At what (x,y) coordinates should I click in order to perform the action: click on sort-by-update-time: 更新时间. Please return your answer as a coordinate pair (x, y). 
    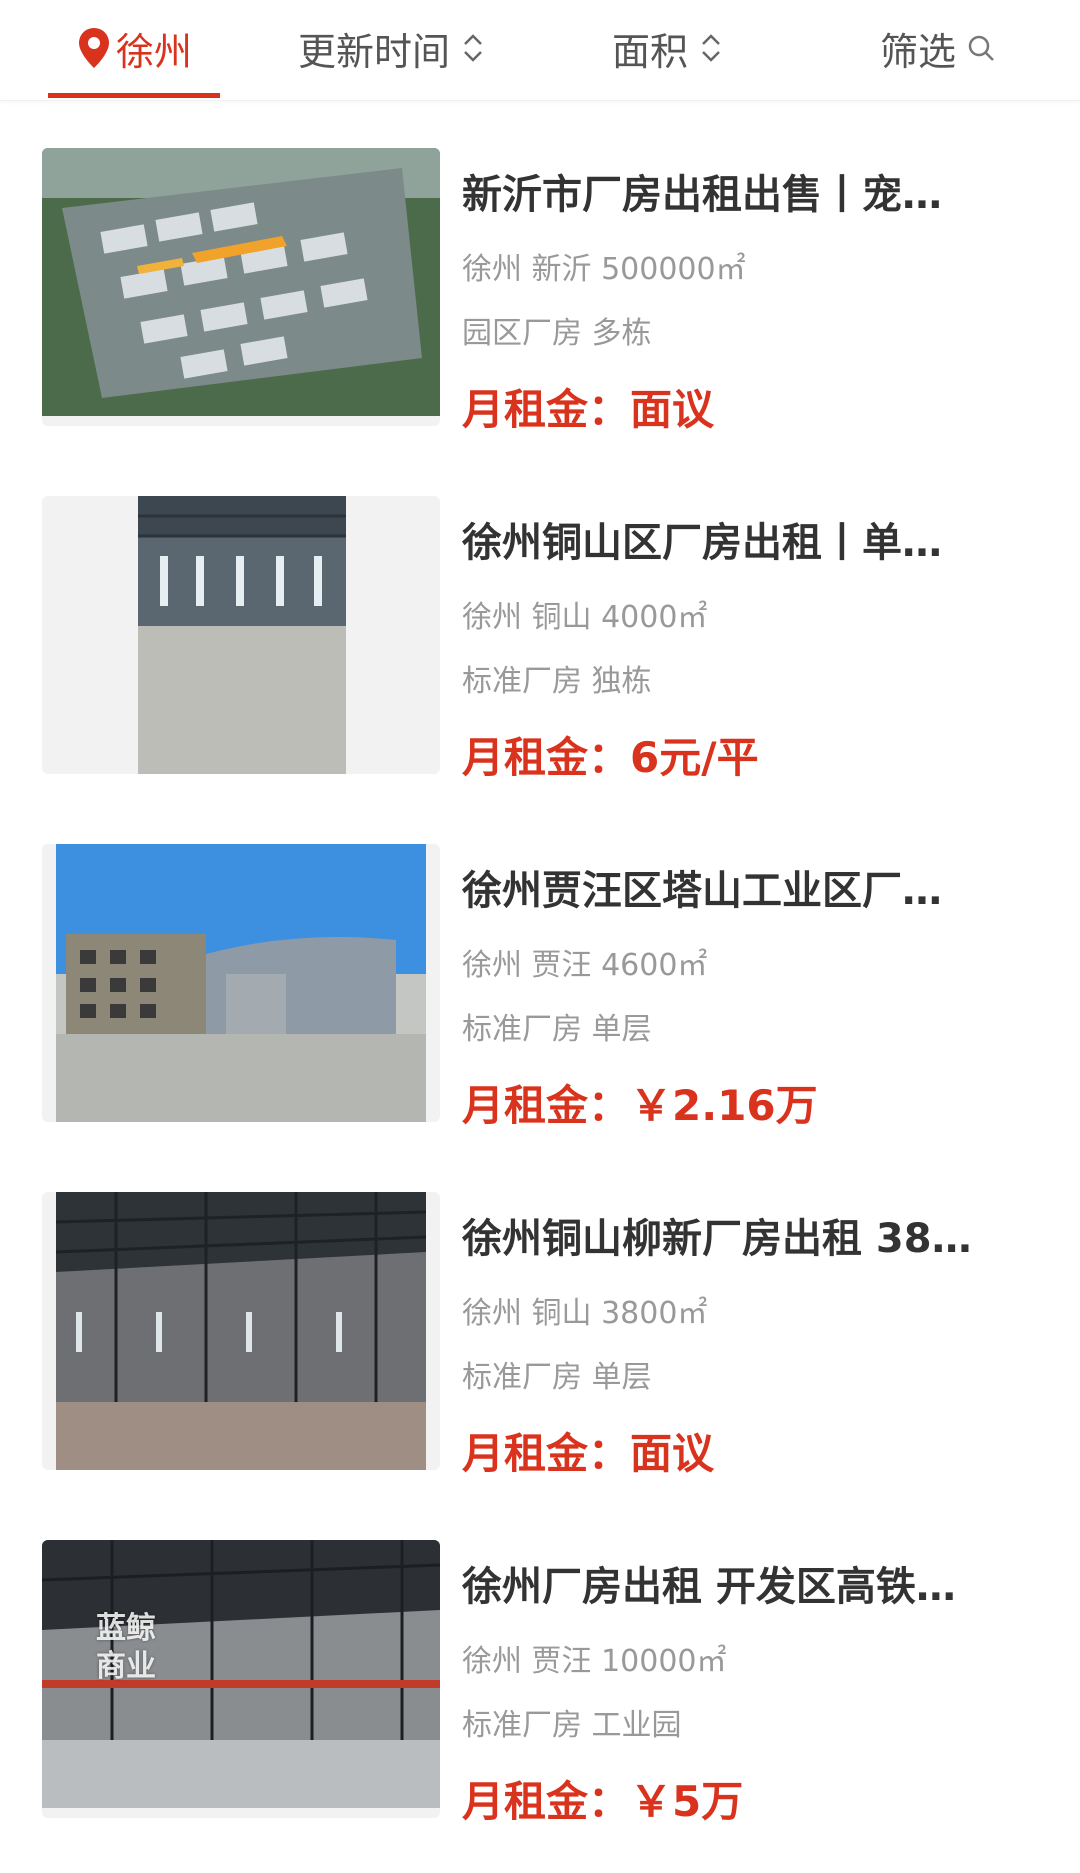
    Looking at the image, I should click on (392, 48).